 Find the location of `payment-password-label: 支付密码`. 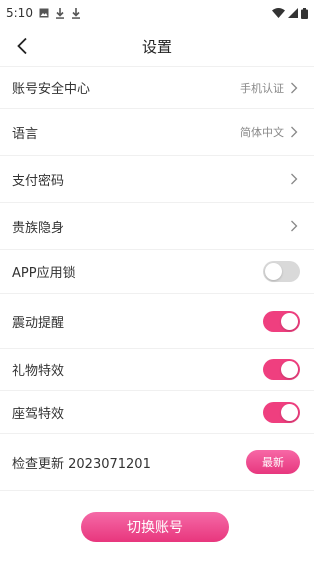

payment-password-label: 支付密码 is located at coordinates (38, 181).